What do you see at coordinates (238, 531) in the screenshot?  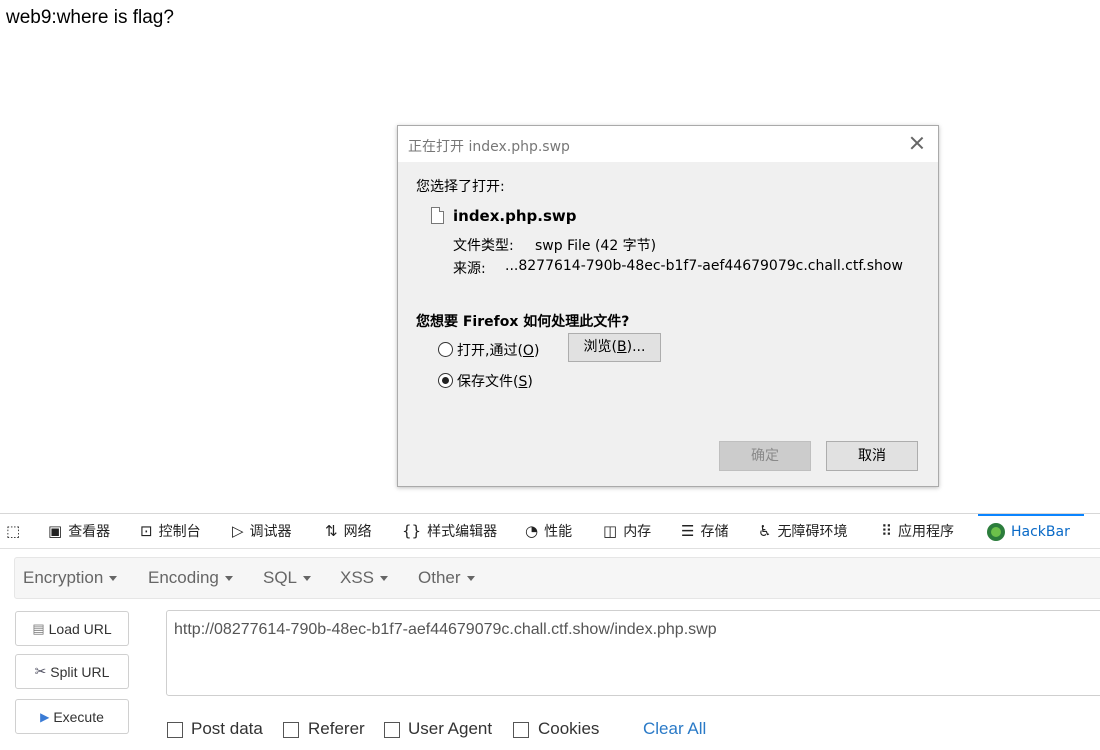 I see `debugger-icon: ▷` at bounding box center [238, 531].